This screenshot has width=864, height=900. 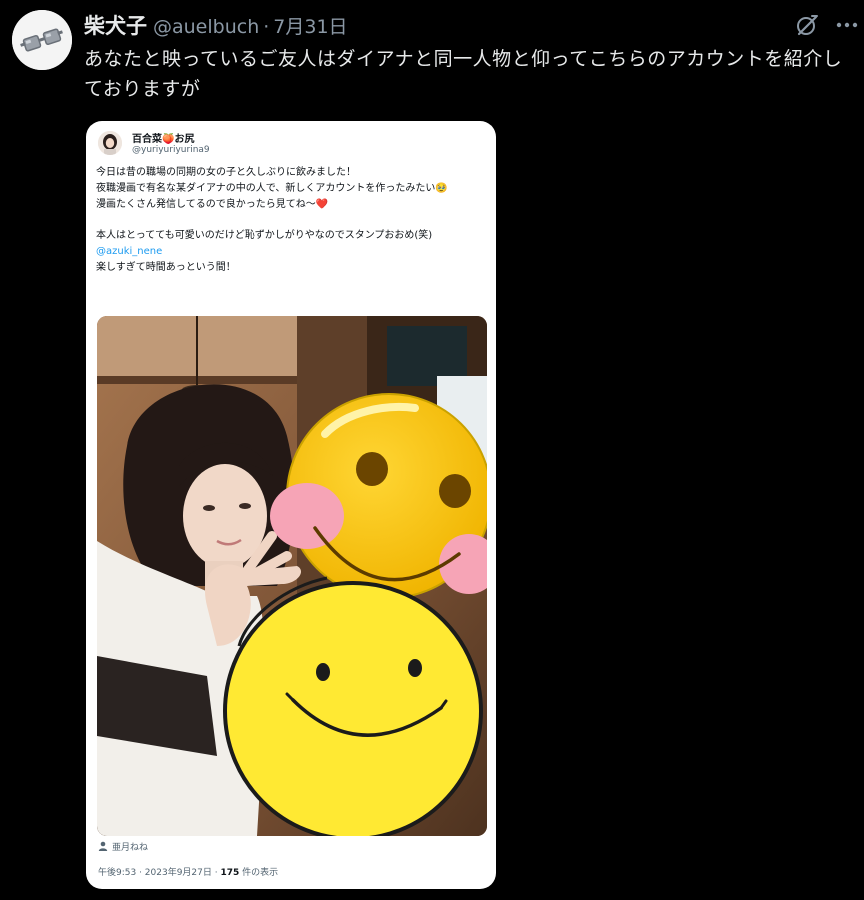 What do you see at coordinates (166, 267) in the screenshot?
I see `quoted-text-part-2: 楽しすぎて時間あっという間！` at bounding box center [166, 267].